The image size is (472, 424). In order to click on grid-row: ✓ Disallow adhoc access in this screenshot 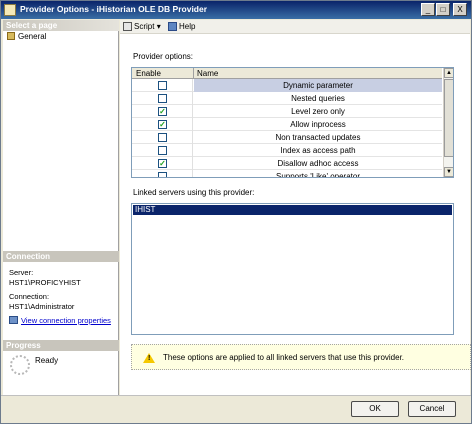, I will do `click(287, 163)`.